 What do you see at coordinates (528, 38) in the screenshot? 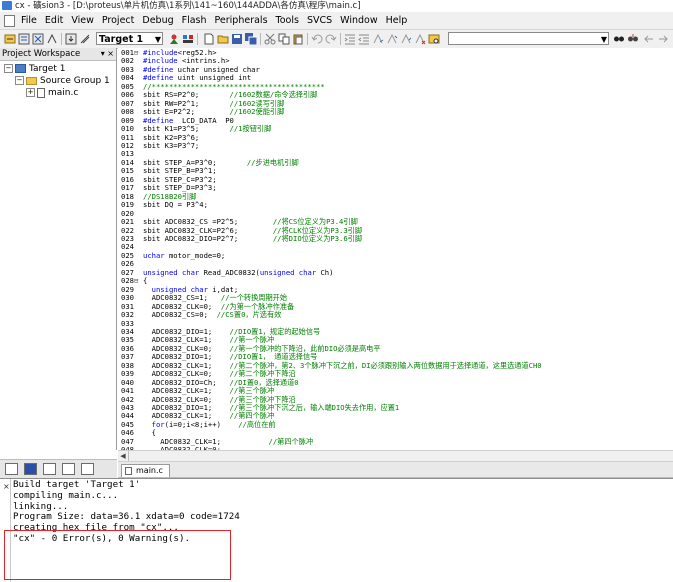
I see `find-select: ▼` at bounding box center [528, 38].